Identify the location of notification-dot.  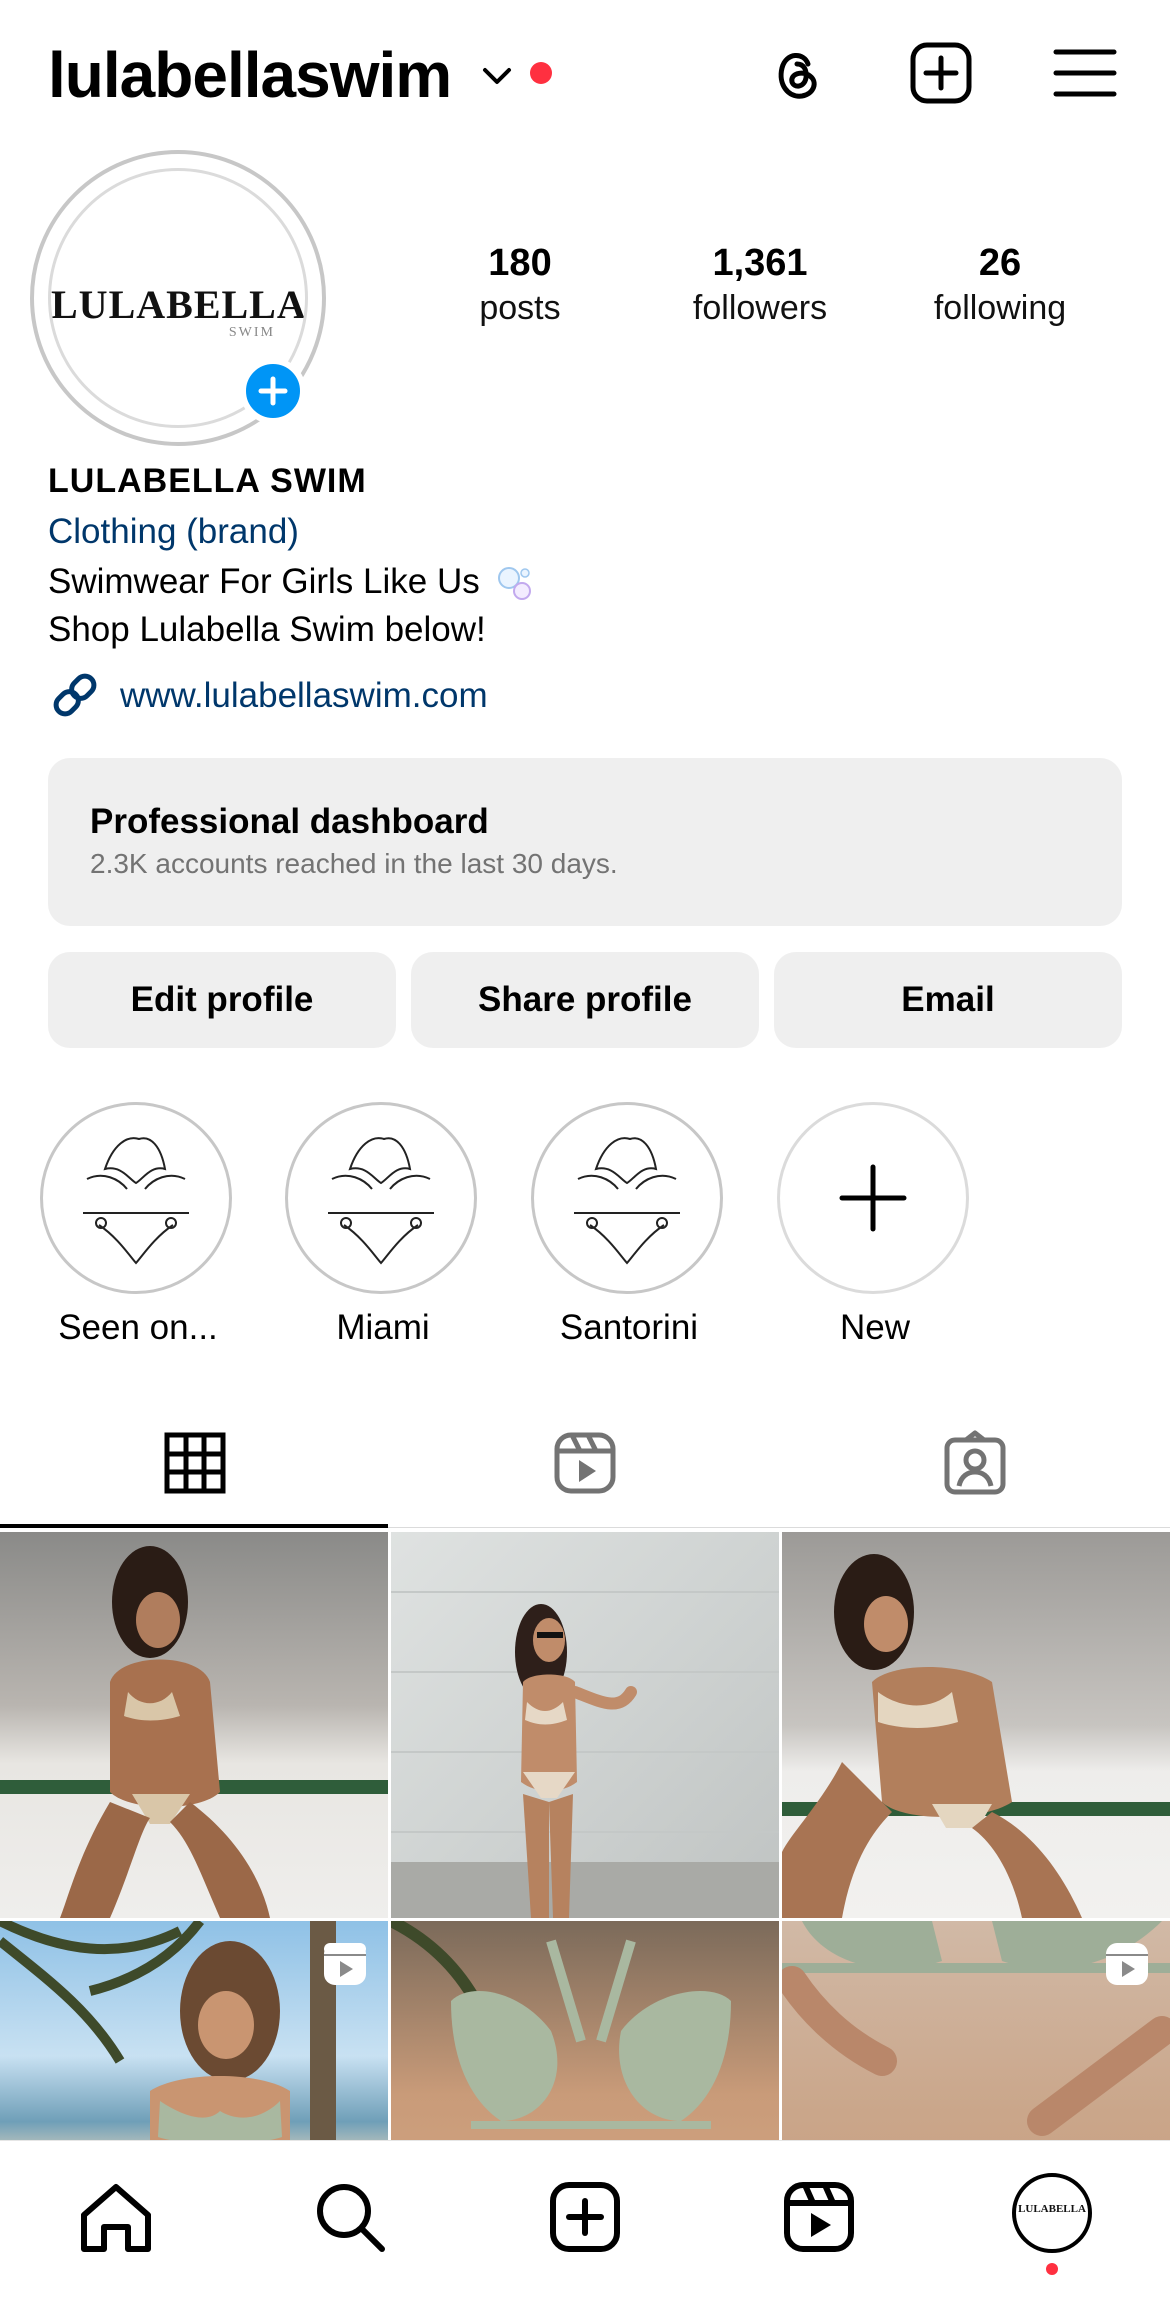
(541, 73).